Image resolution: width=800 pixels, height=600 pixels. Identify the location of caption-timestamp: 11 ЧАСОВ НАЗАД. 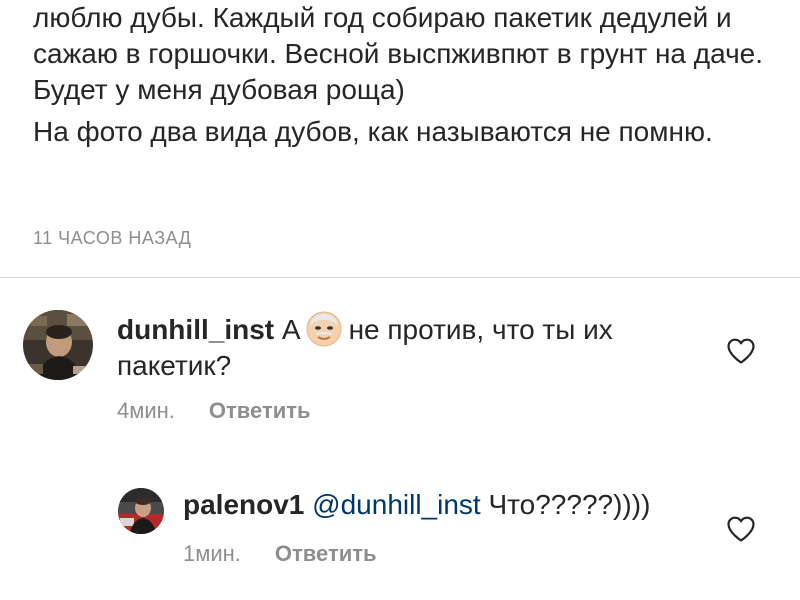
(112, 238).